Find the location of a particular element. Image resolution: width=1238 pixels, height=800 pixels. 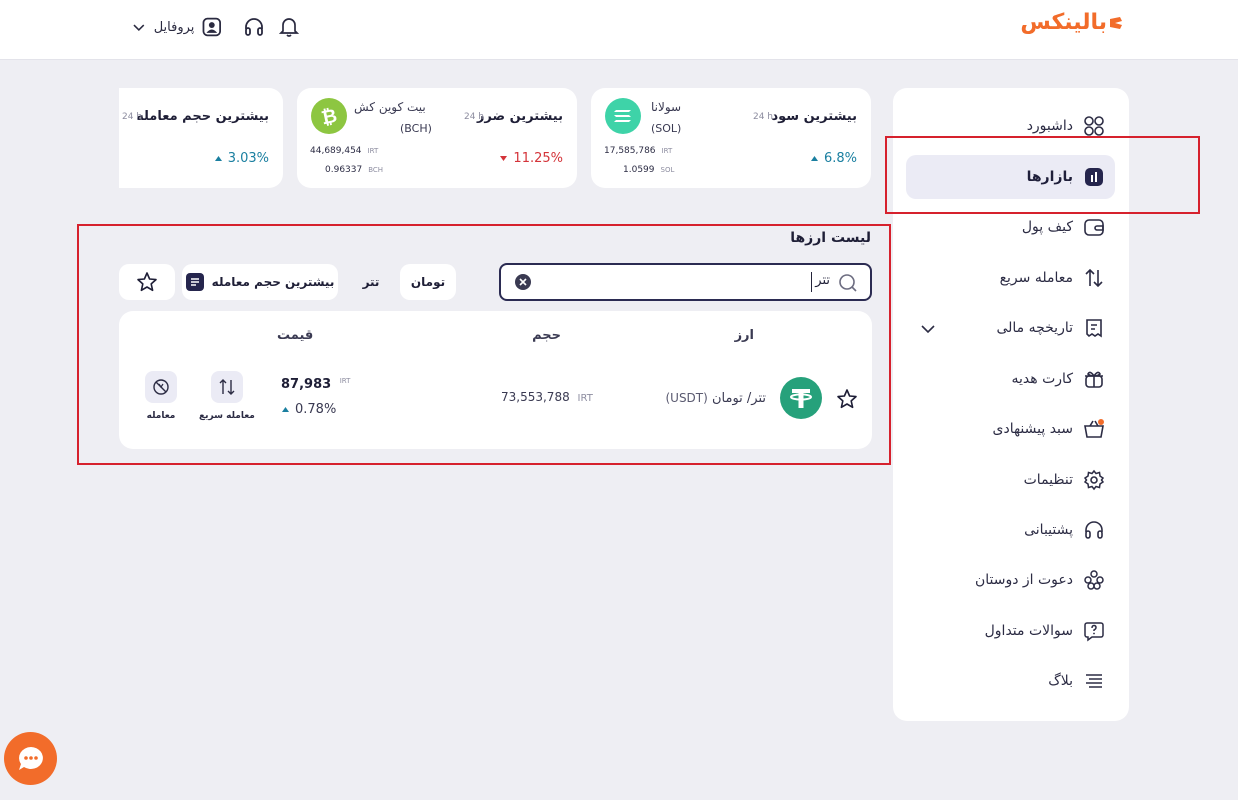

swap-icon is located at coordinates (1094, 278).